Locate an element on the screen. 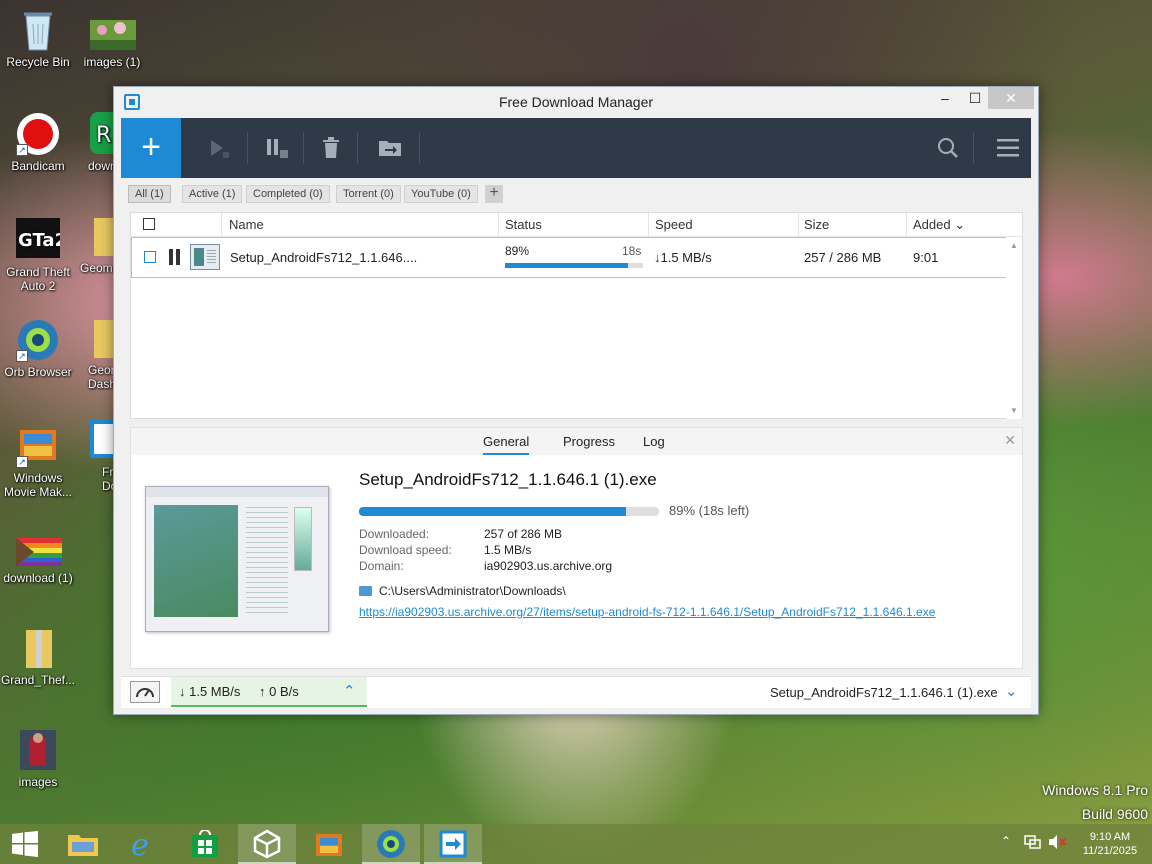 The image size is (1152, 864). speedometer-icon is located at coordinates (145, 693).